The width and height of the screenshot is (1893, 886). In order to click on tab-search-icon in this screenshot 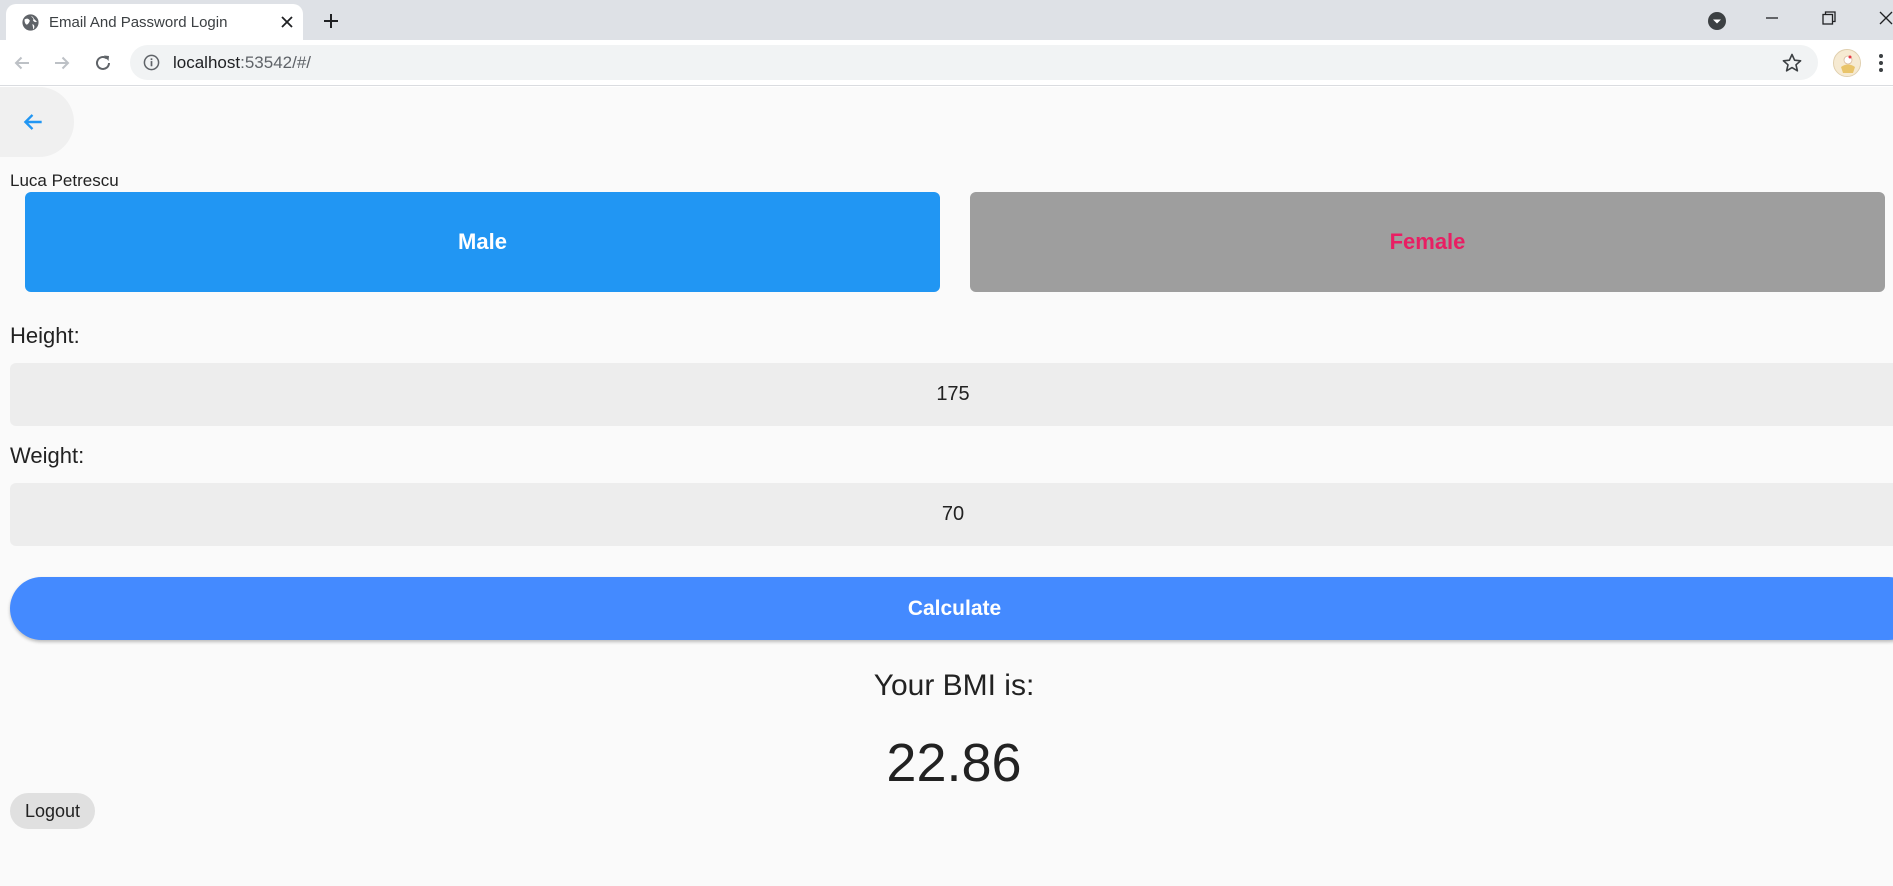, I will do `click(1716, 20)`.